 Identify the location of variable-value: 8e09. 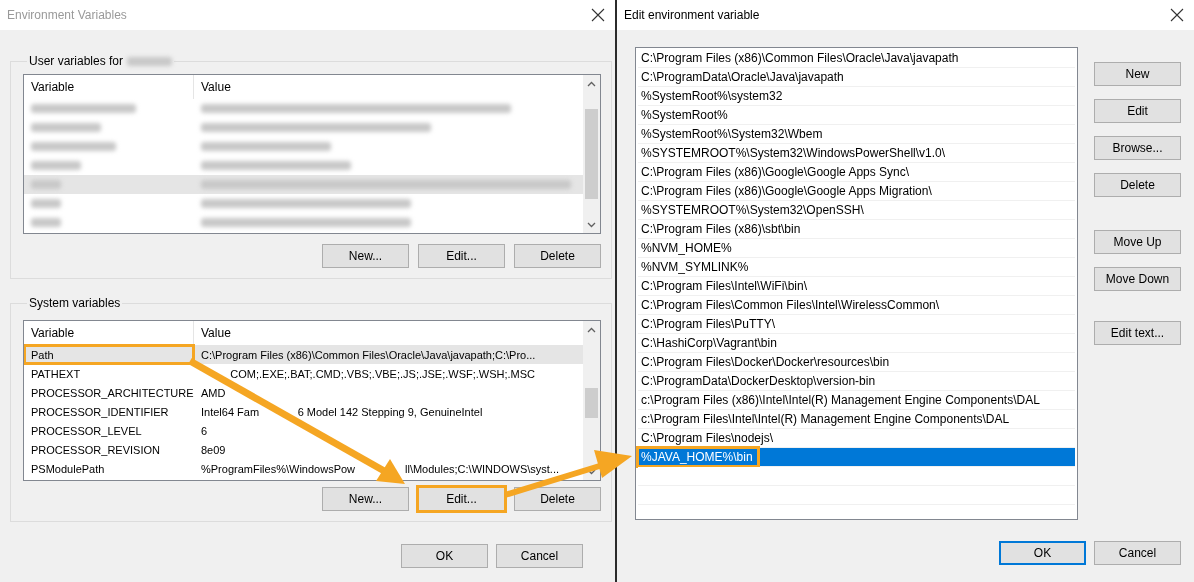
(213, 450).